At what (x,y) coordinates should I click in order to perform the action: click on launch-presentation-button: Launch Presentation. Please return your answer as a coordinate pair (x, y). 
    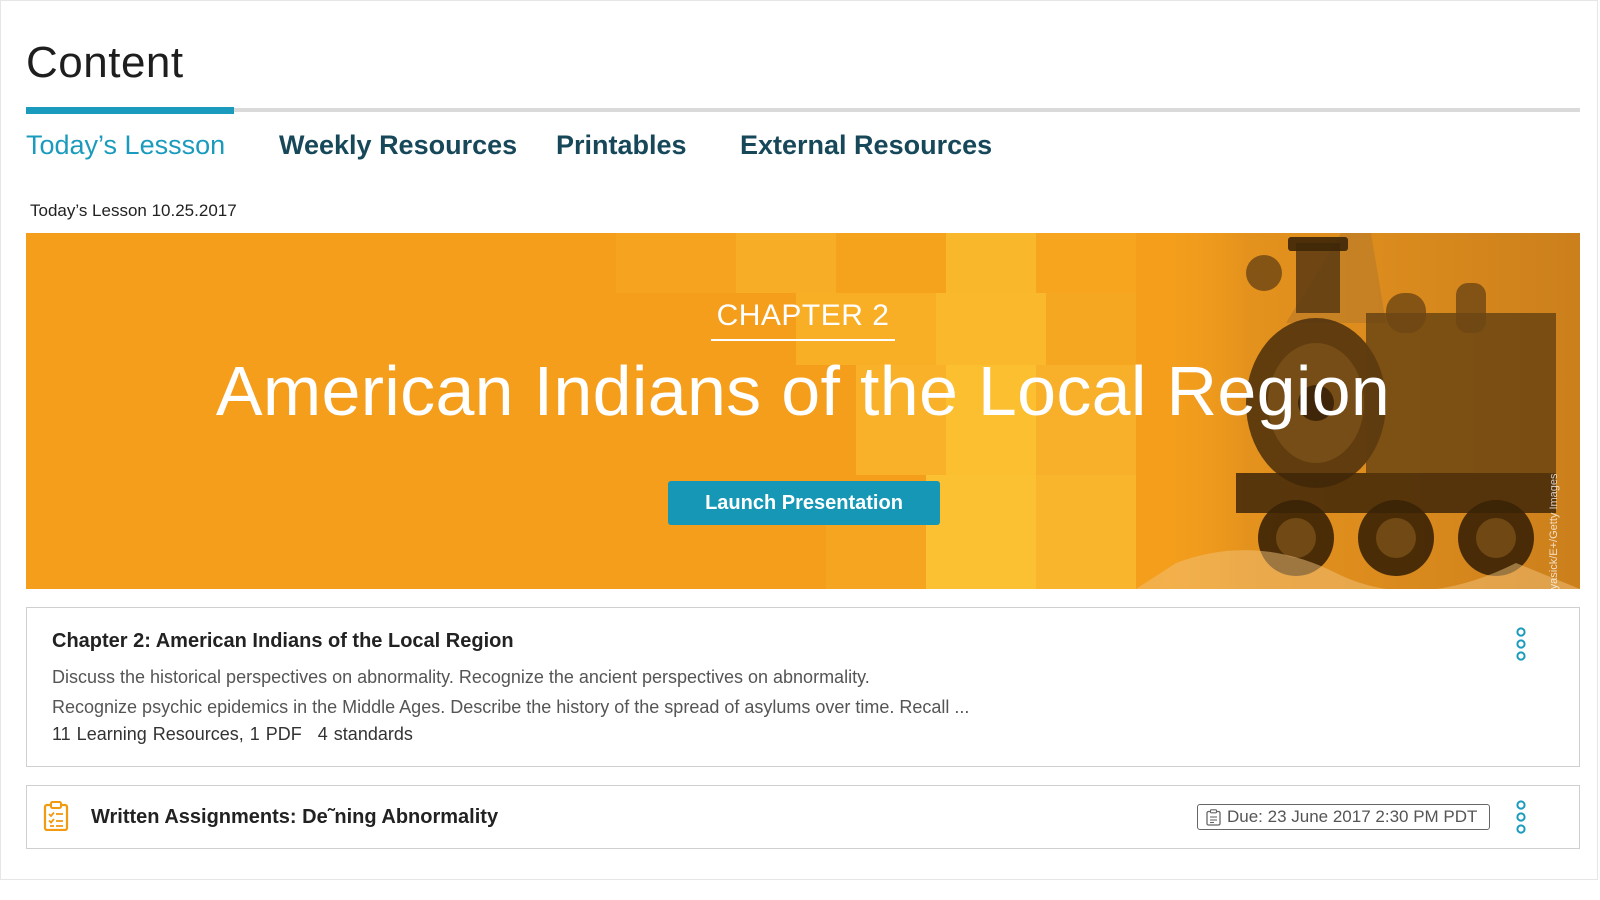
    Looking at the image, I should click on (804, 503).